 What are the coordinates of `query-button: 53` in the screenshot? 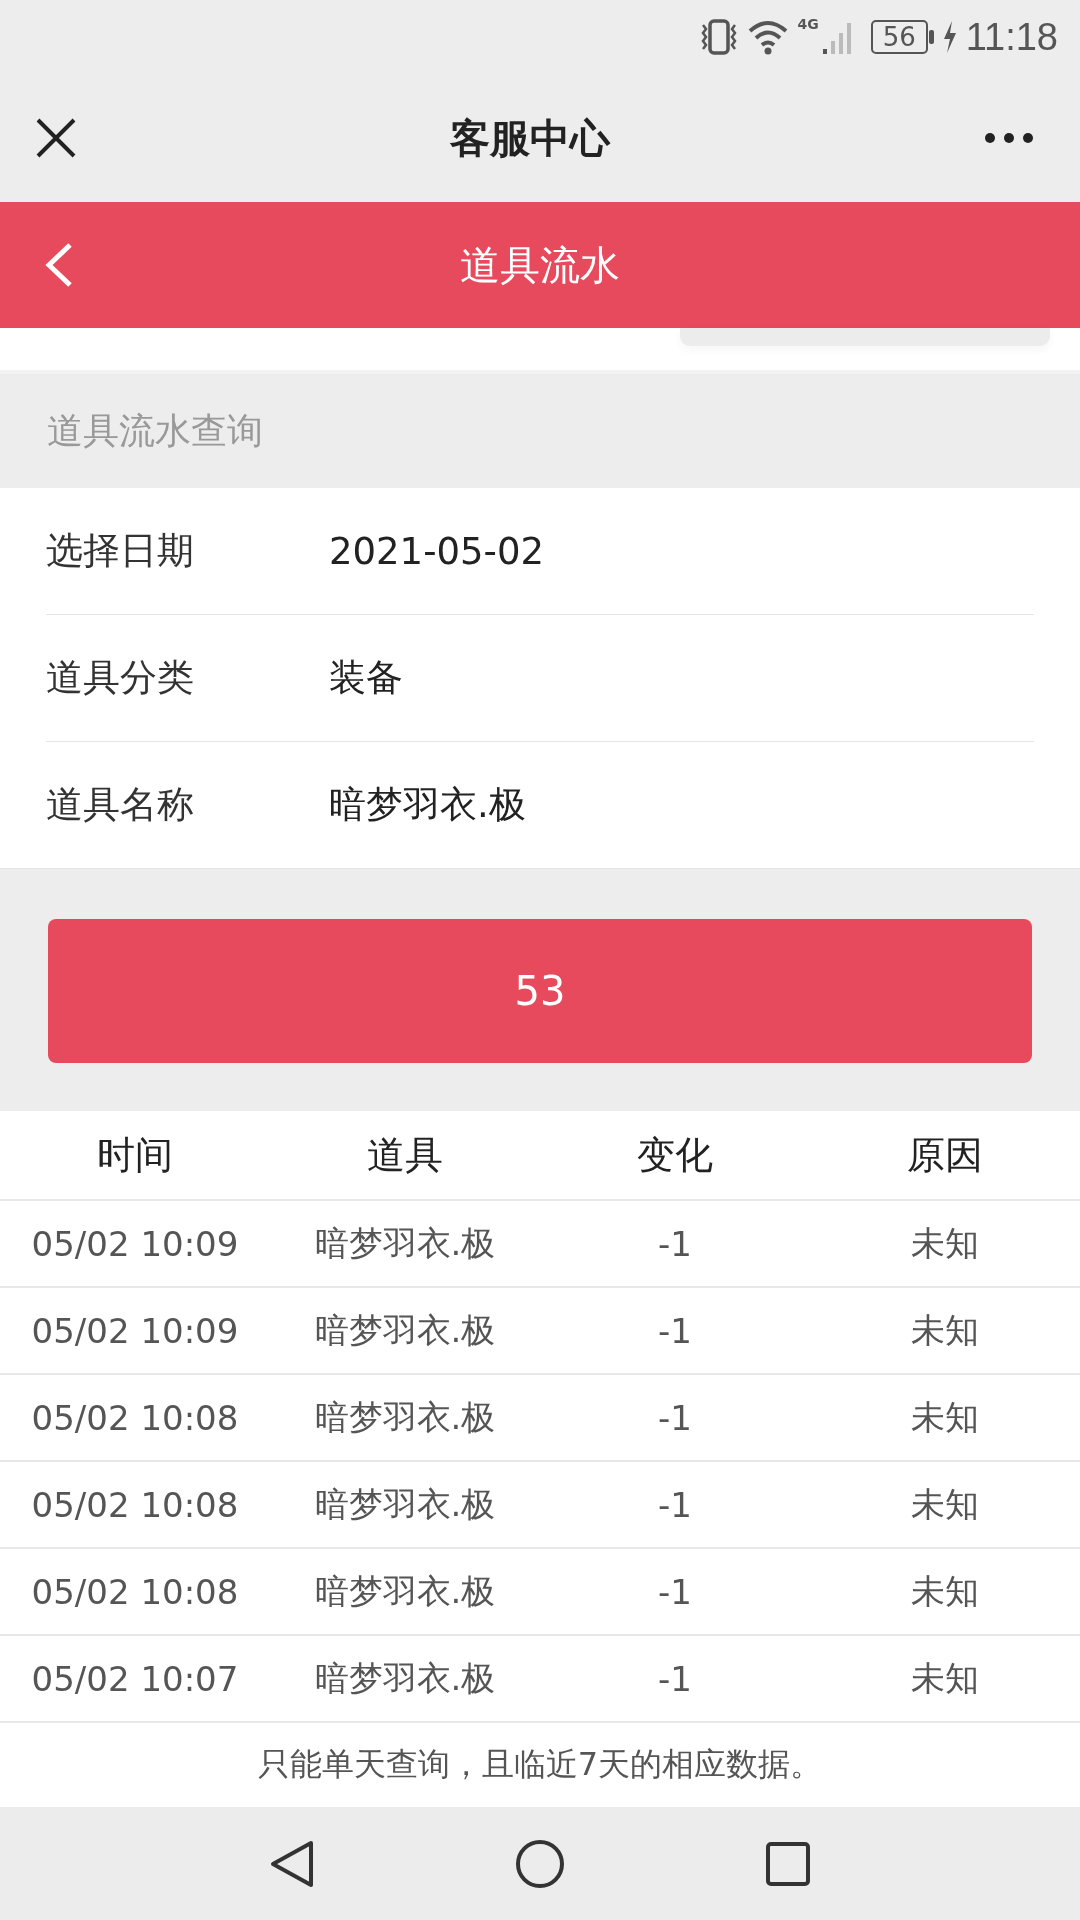 It's located at (540, 991).